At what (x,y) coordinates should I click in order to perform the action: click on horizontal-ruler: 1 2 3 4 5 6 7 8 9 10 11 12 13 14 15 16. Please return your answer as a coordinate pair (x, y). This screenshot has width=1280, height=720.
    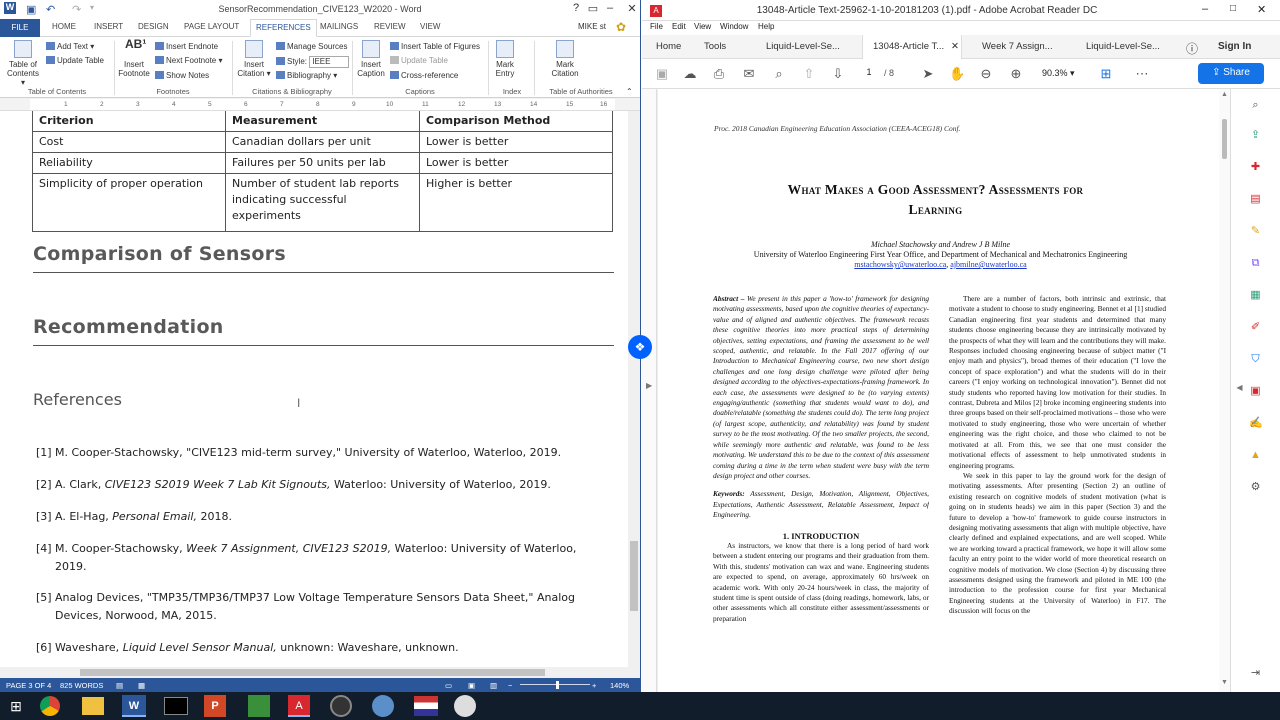
    Looking at the image, I should click on (320, 104).